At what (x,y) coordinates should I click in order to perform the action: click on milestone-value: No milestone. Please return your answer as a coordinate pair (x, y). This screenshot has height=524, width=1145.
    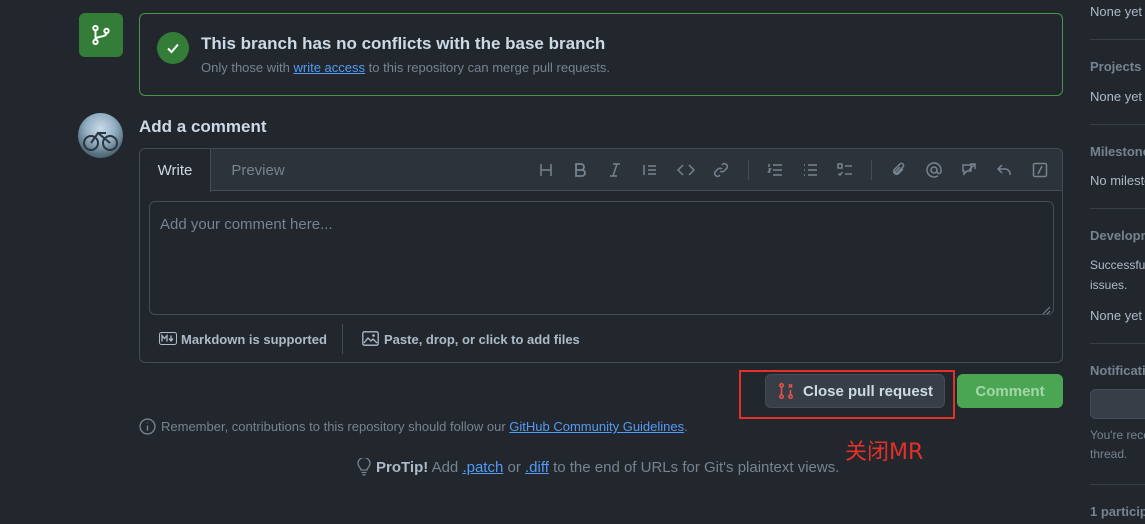
    Looking at the image, I should click on (1117, 180).